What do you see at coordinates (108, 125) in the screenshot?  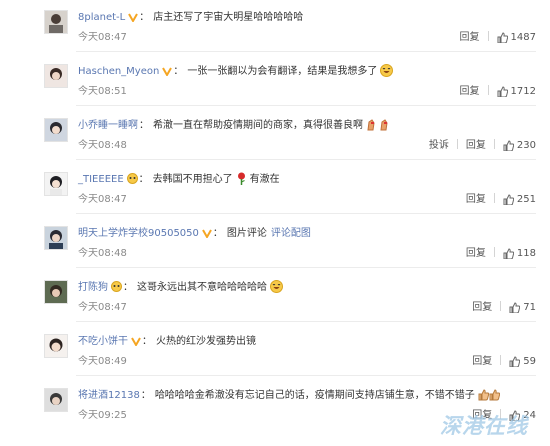 I see `username: 小乔睡一睡啊` at bounding box center [108, 125].